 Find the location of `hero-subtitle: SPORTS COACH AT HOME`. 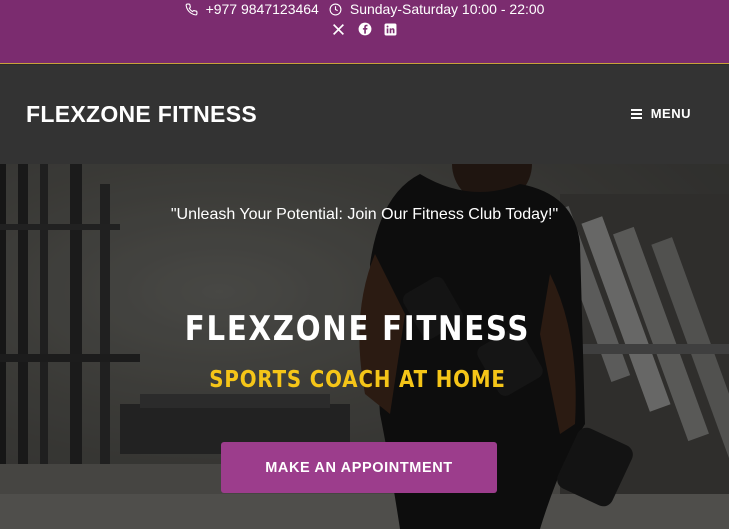

hero-subtitle: SPORTS COACH AT HOME is located at coordinates (357, 380).